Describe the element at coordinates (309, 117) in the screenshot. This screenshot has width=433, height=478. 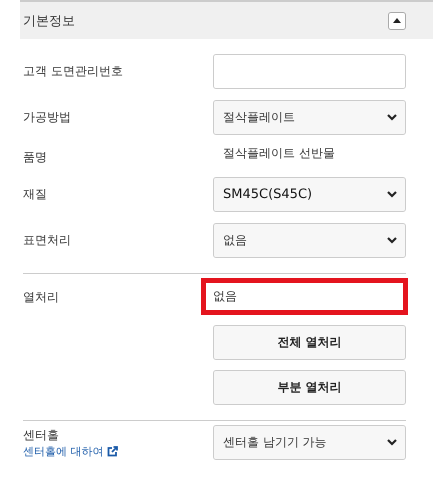
I see `select-dropdown: 절삭플레이트` at that location.